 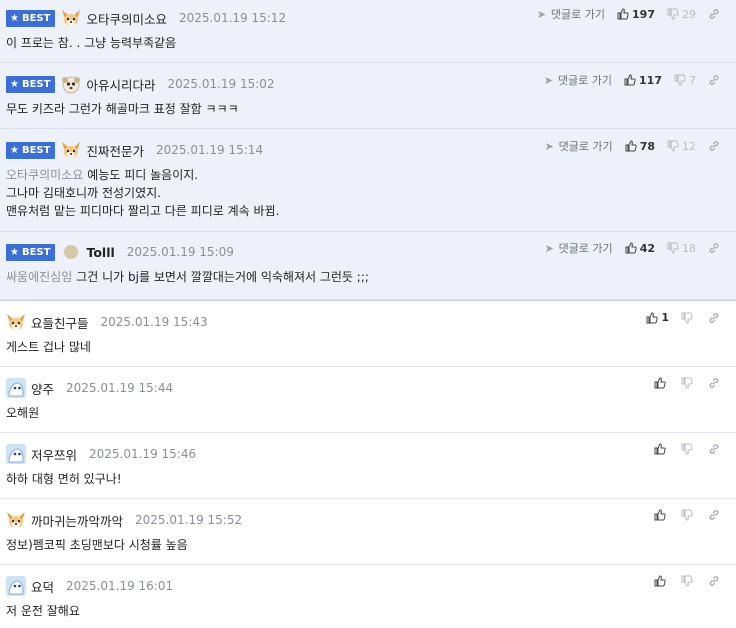 What do you see at coordinates (42, 388) in the screenshot?
I see `nickname: 양주` at bounding box center [42, 388].